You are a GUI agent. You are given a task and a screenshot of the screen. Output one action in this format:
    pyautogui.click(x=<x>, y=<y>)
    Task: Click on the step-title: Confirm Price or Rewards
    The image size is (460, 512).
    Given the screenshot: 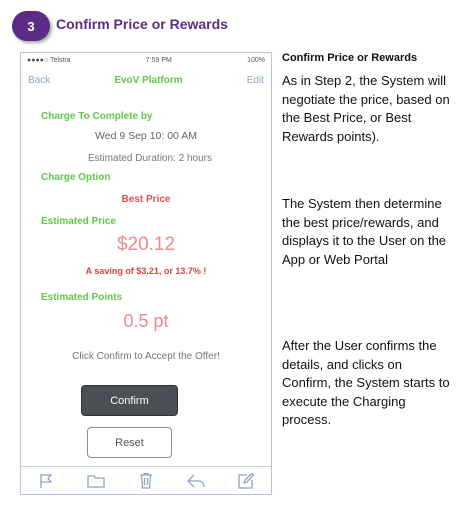 What is the action you would take?
    pyautogui.click(x=142, y=24)
    